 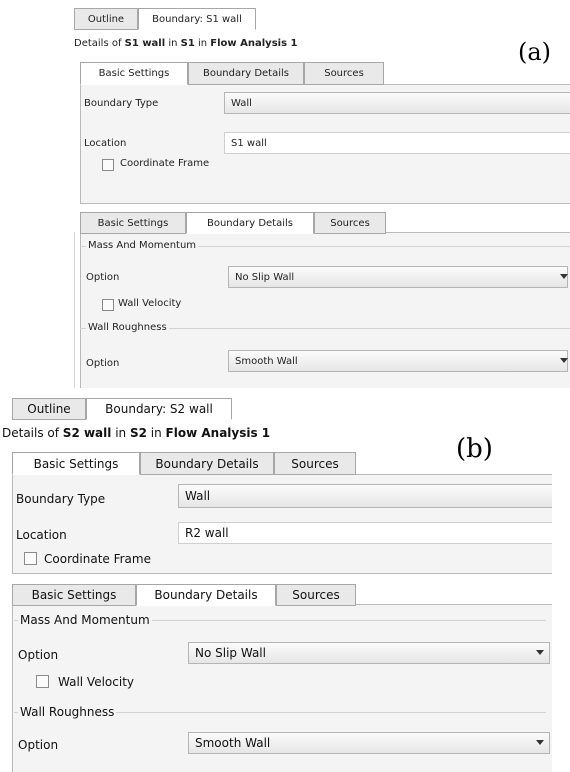 I want to click on details-object: S1 wall, so click(x=145, y=43).